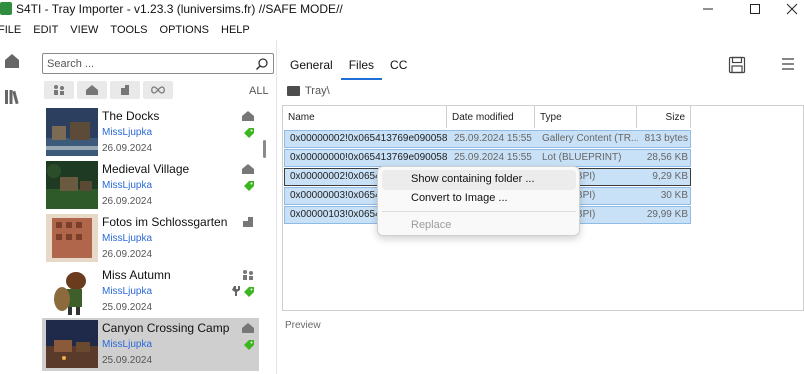  I want to click on library-icon, so click(12, 97).